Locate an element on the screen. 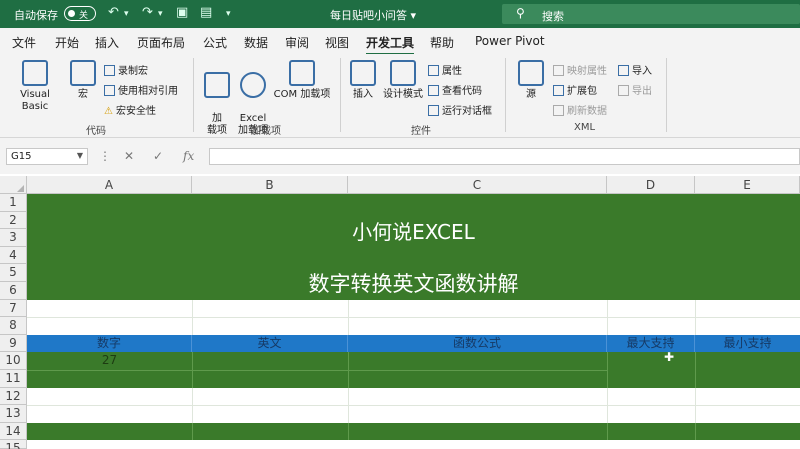 The height and width of the screenshot is (449, 800). header-english: 英文 is located at coordinates (270, 343).